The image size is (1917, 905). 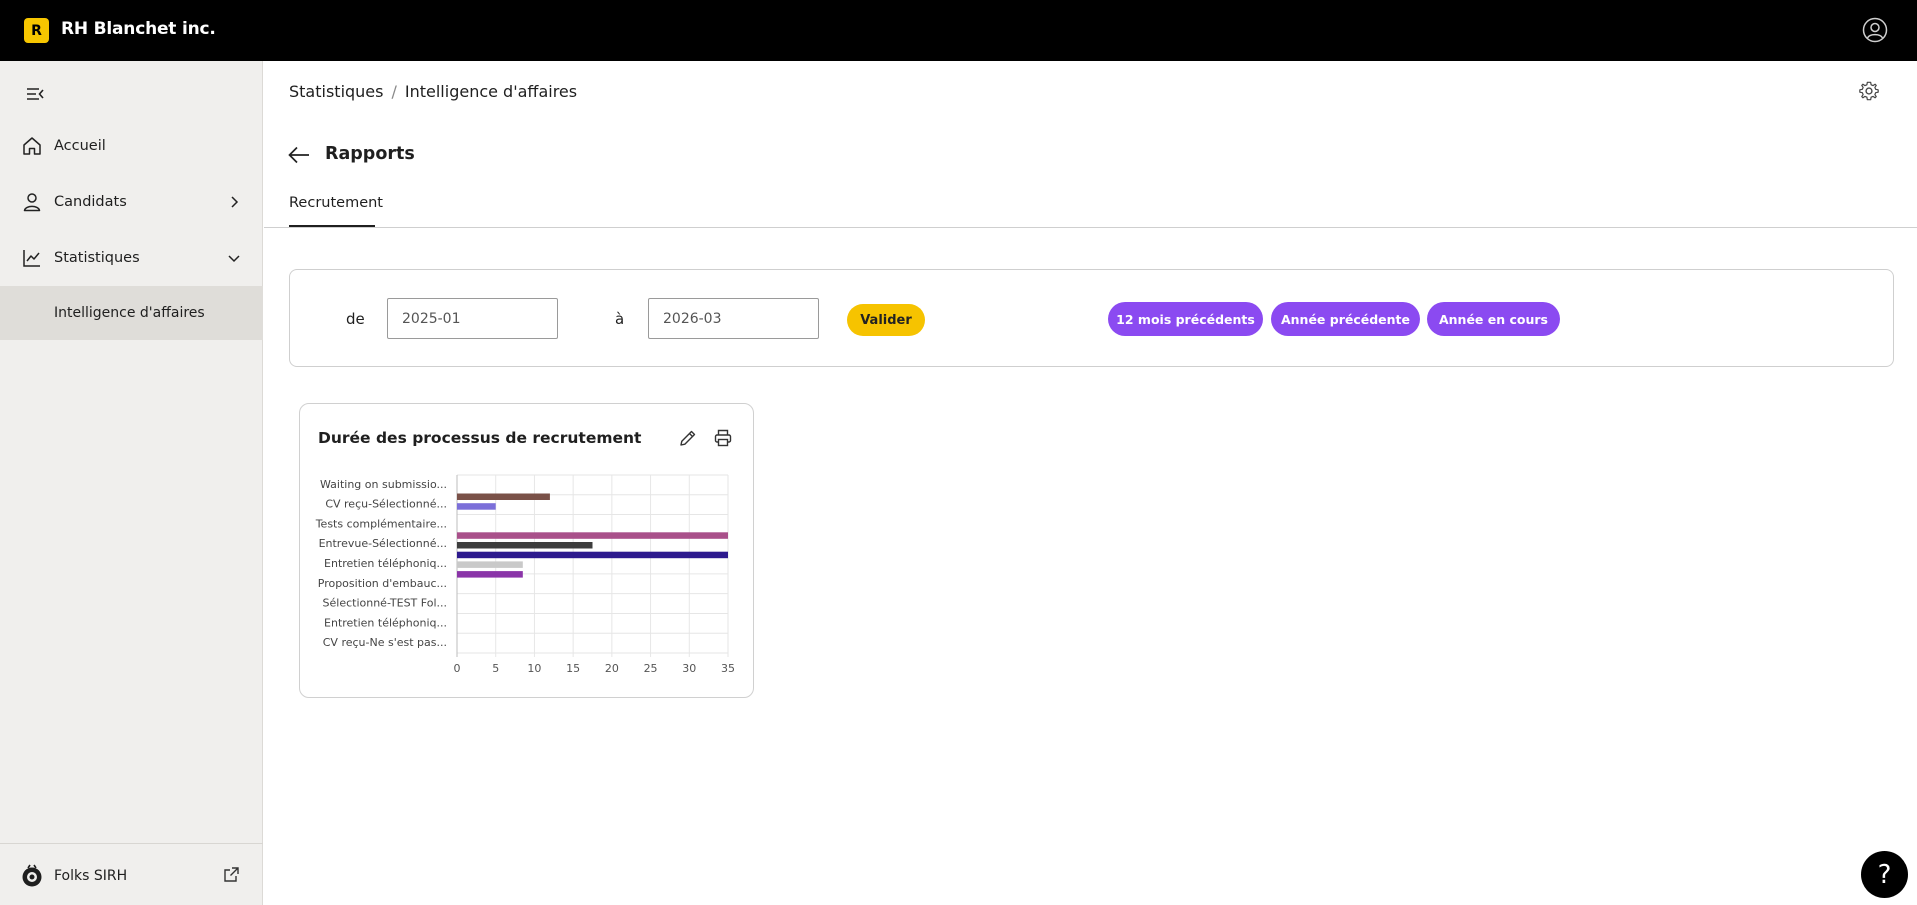 I want to click on from-label: de, so click(x=355, y=319).